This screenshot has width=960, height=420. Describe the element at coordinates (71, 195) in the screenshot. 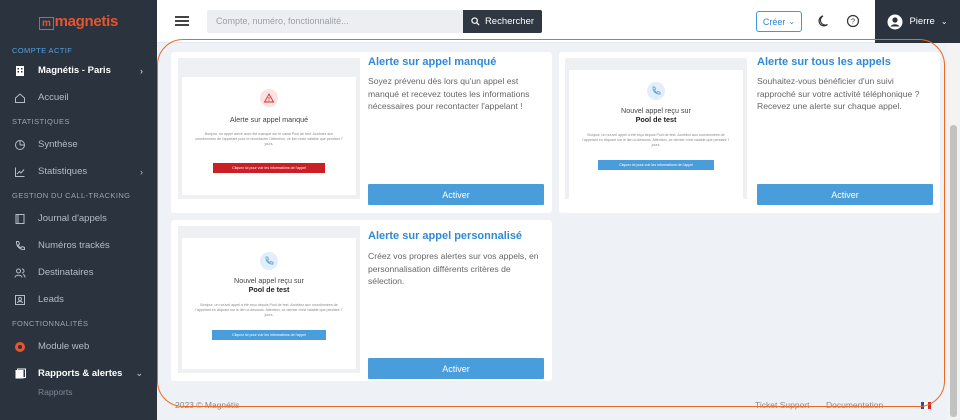

I see `tracking-section-title: GESTION DU CALL-TRACKING` at that location.